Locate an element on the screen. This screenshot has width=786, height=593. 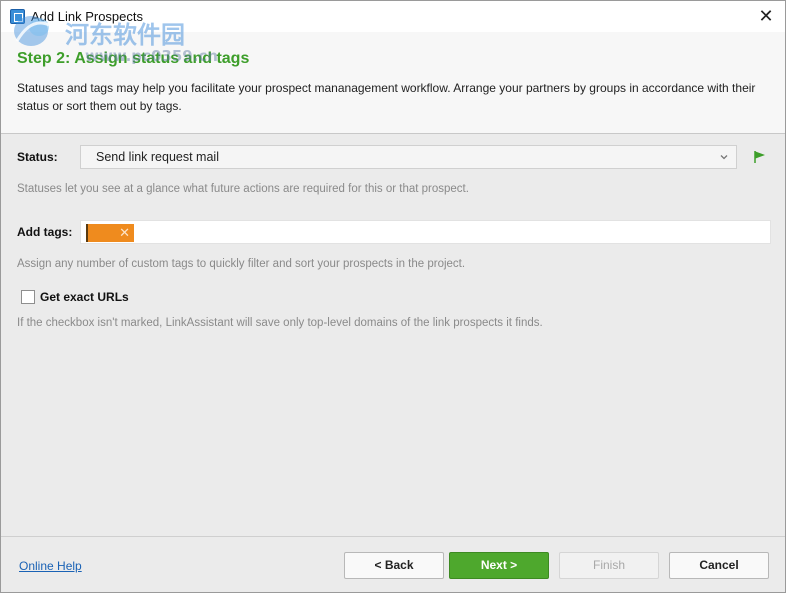
status-label: Status: is located at coordinates (37, 157).